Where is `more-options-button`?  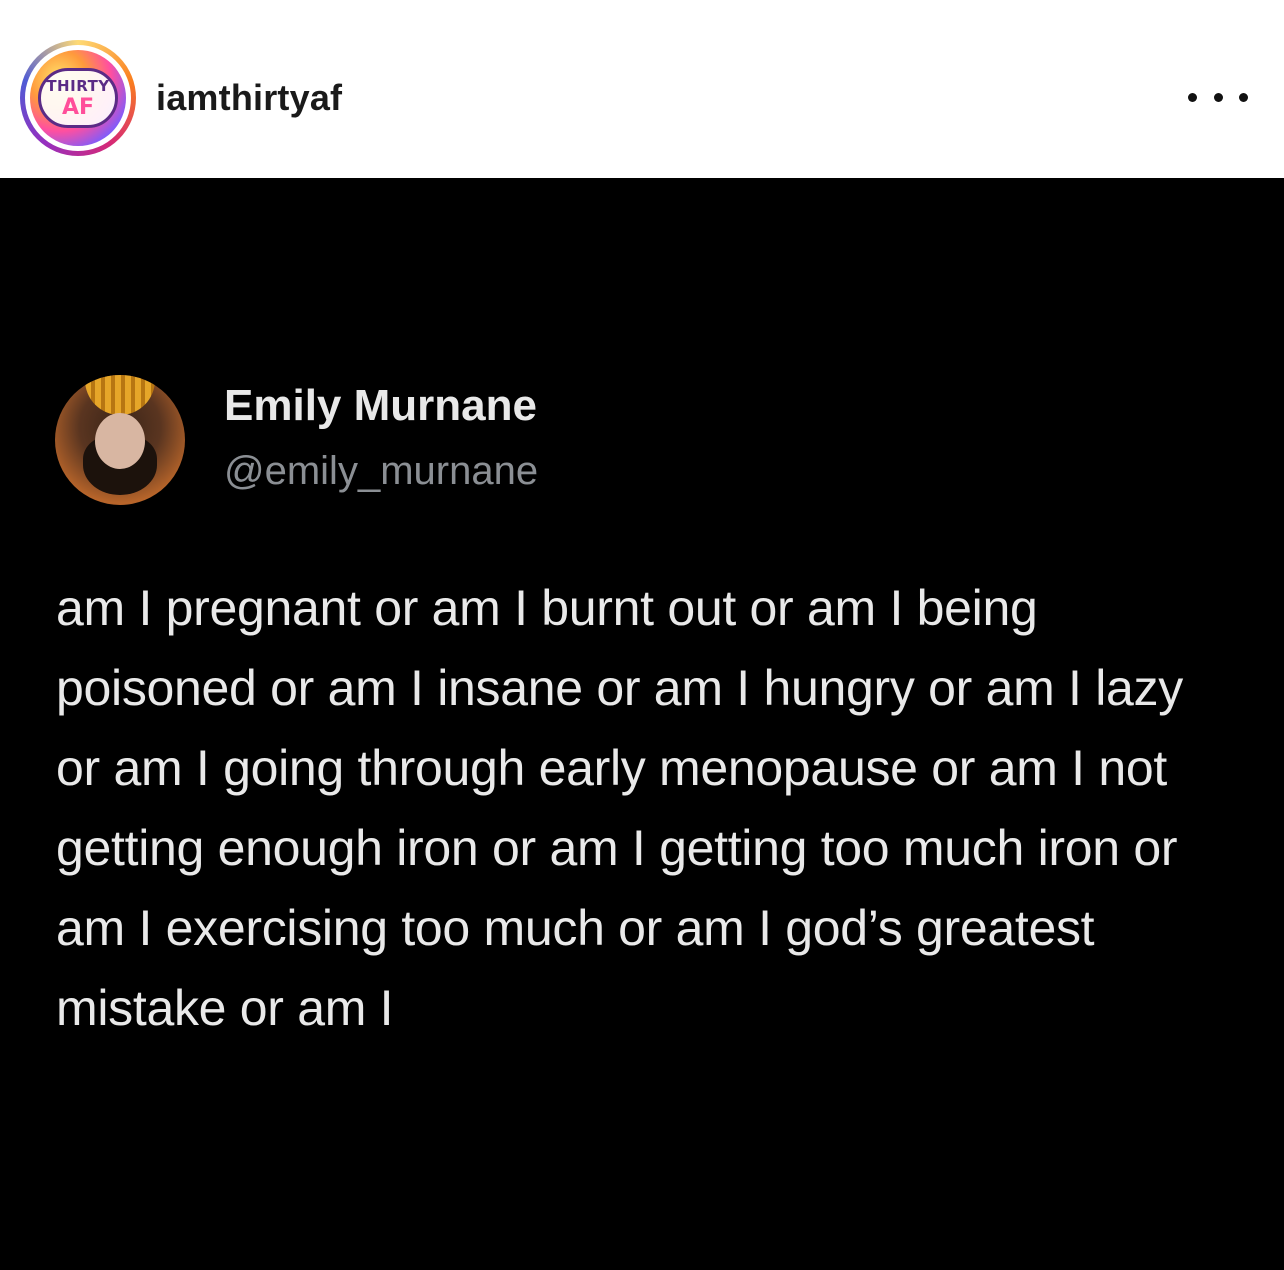 more-options-button is located at coordinates (1218, 97).